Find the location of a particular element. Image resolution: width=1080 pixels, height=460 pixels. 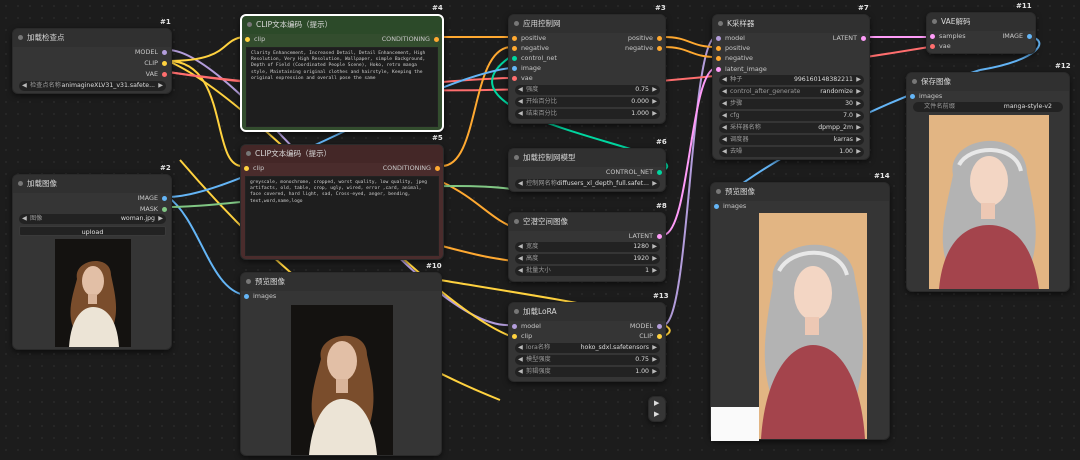

output-positive: positive is located at coordinates (645, 38).